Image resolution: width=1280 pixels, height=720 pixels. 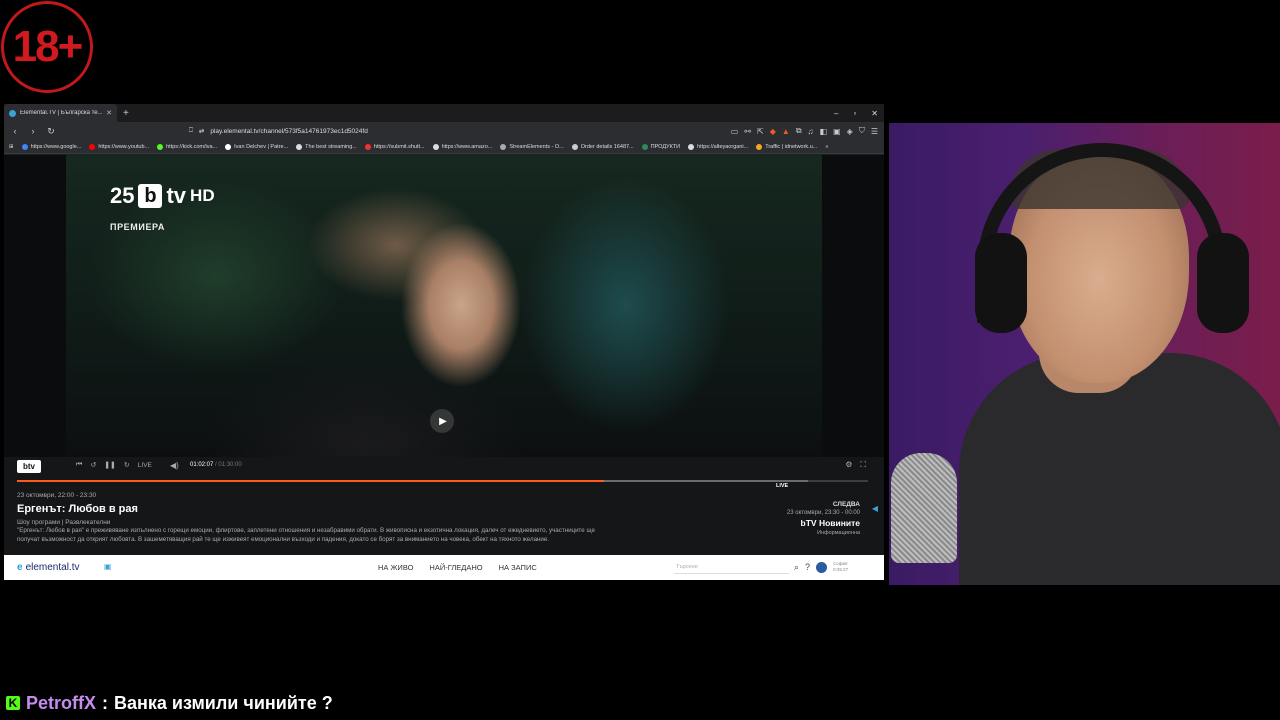 What do you see at coordinates (435, 146) in the screenshot?
I see `amazon-icon` at bounding box center [435, 146].